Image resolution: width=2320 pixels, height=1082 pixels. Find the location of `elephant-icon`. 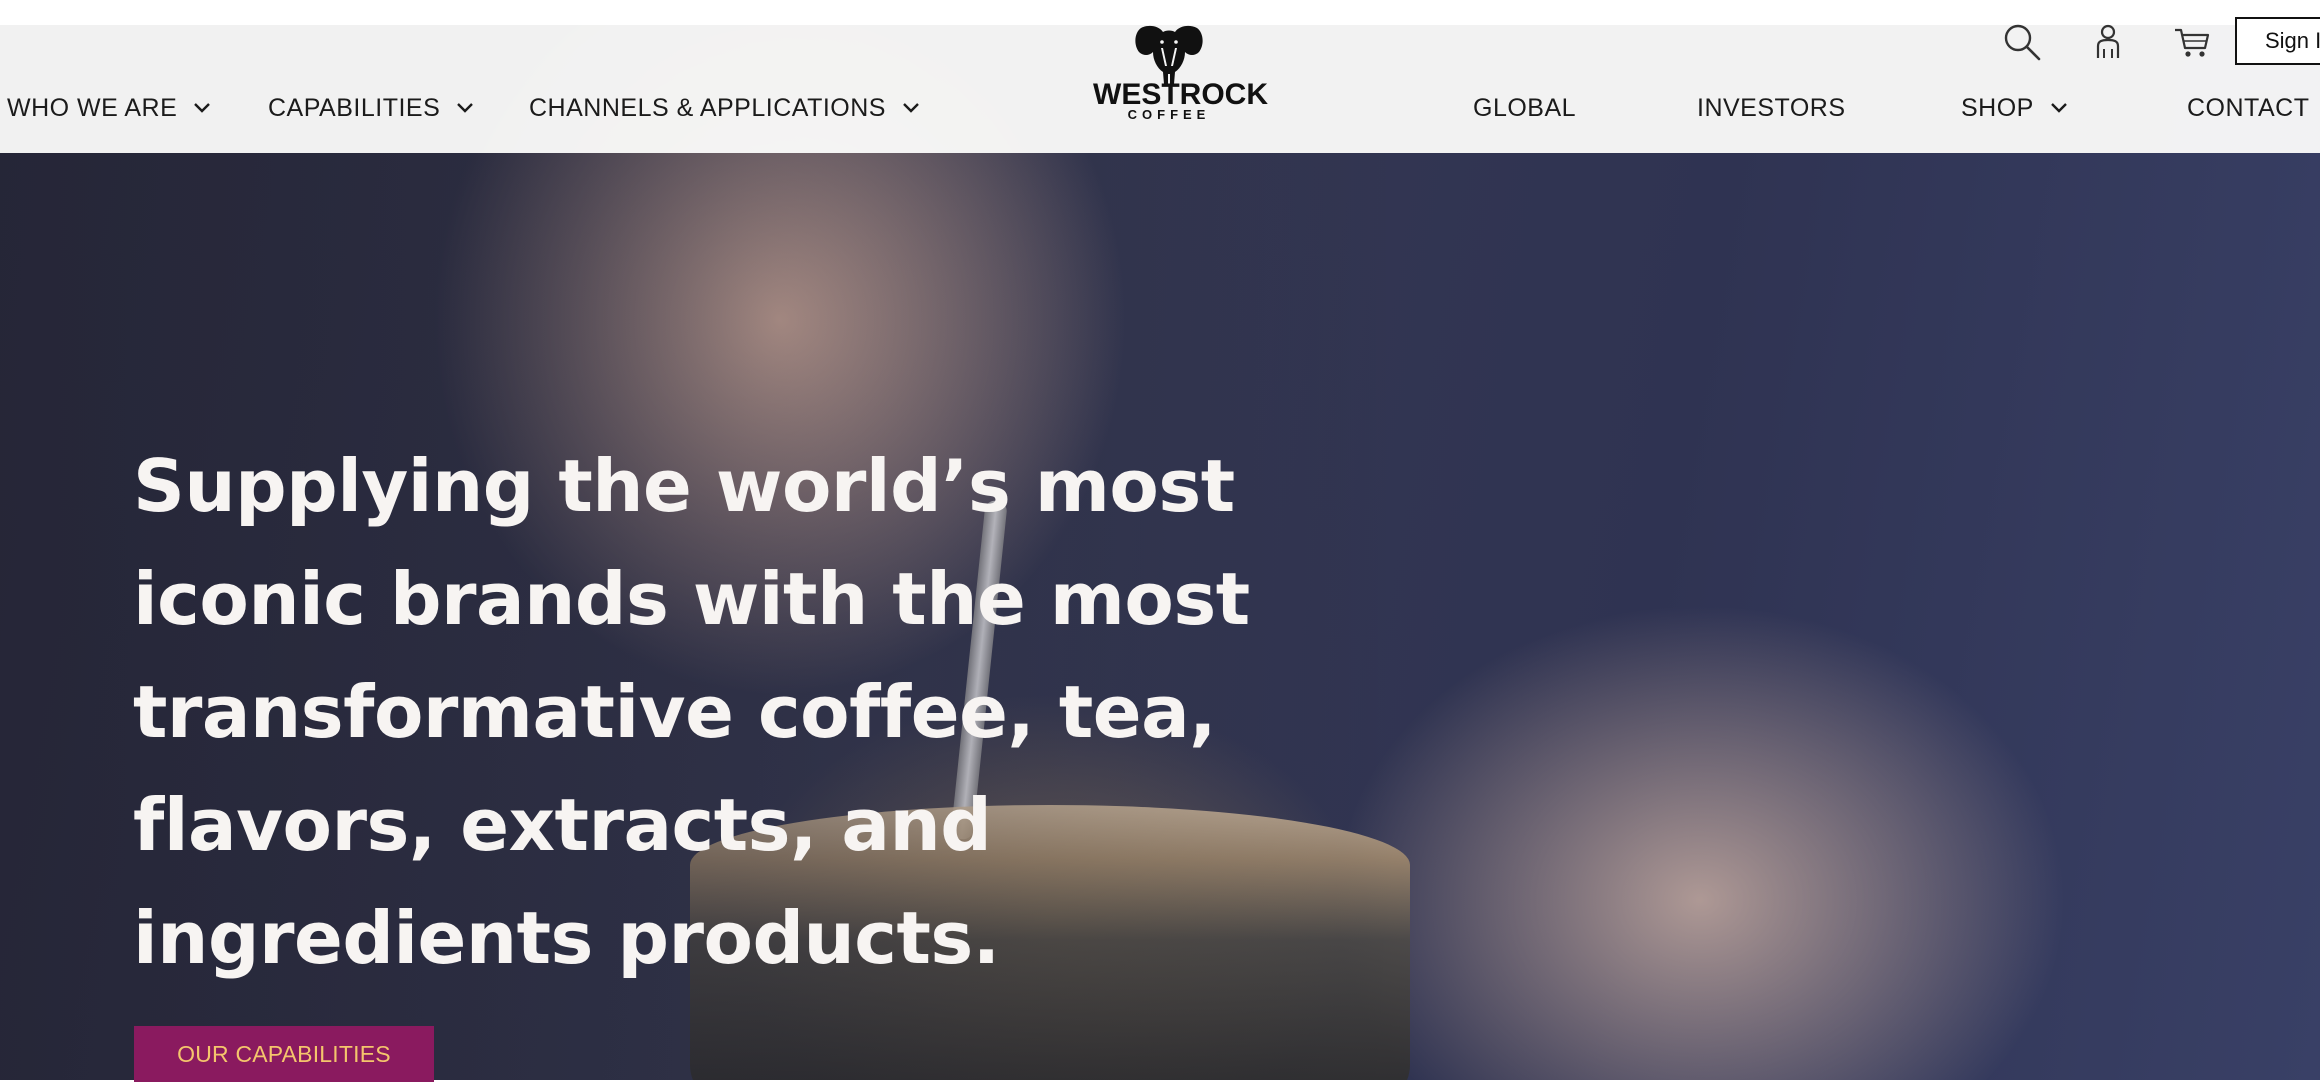

elephant-icon is located at coordinates (1169, 55).